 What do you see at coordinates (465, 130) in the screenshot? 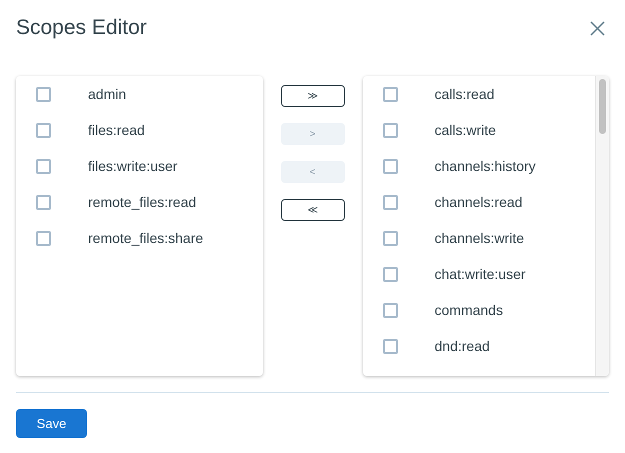
I see `scope-label: calls:write` at bounding box center [465, 130].